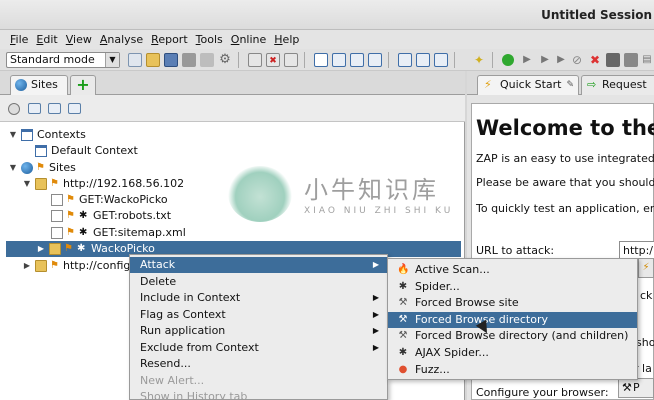 This screenshot has height=400, width=654. I want to click on properties-icon, so click(207, 60).